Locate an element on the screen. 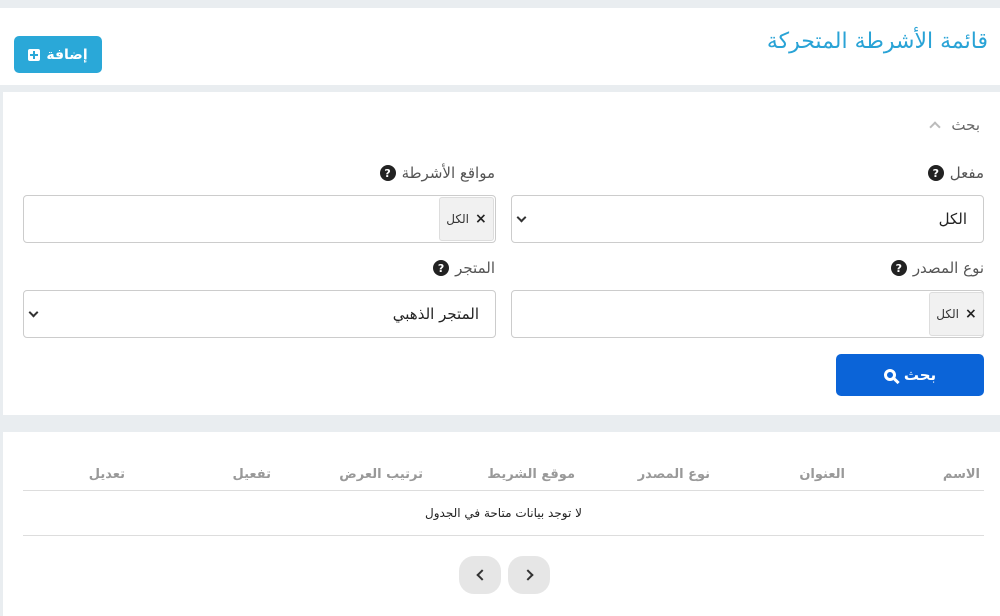 The height and width of the screenshot is (616, 1000). column-header-name: الاسم is located at coordinates (961, 474).